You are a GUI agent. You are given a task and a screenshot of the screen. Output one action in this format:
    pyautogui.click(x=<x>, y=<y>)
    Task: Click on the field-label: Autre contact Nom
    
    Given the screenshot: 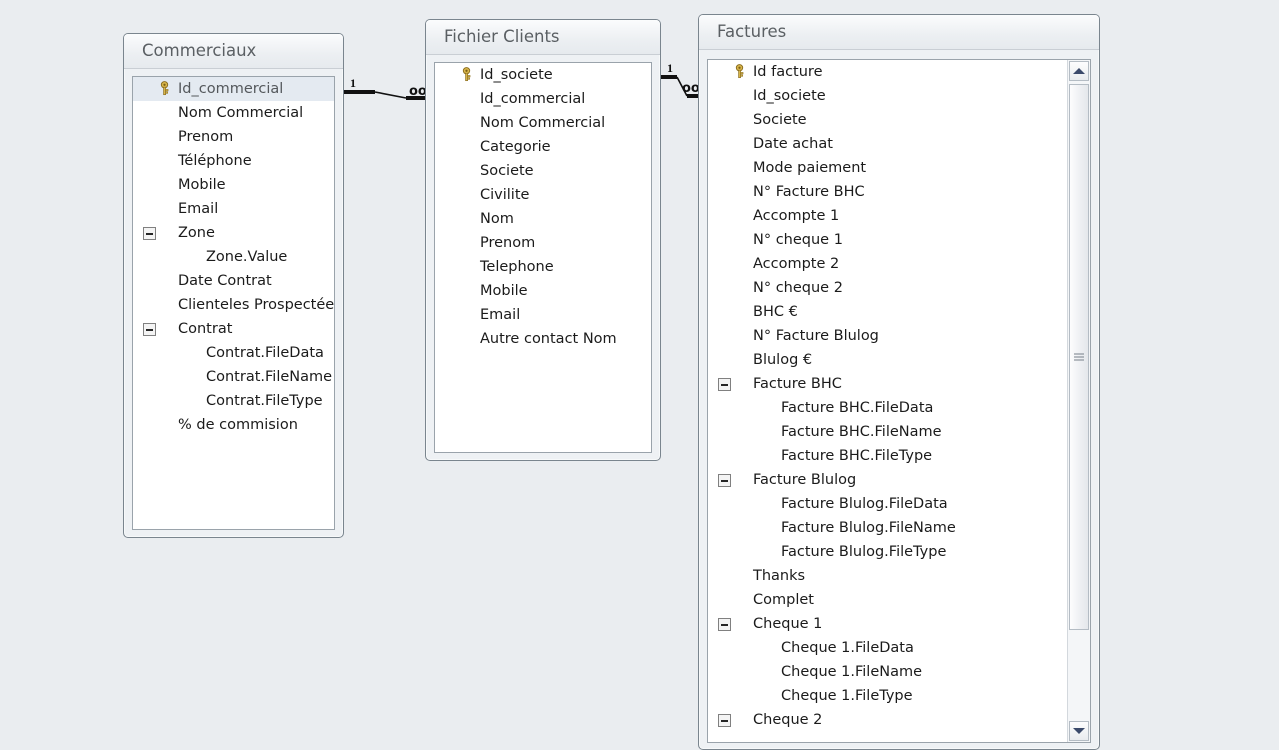 What is the action you would take?
    pyautogui.click(x=548, y=339)
    